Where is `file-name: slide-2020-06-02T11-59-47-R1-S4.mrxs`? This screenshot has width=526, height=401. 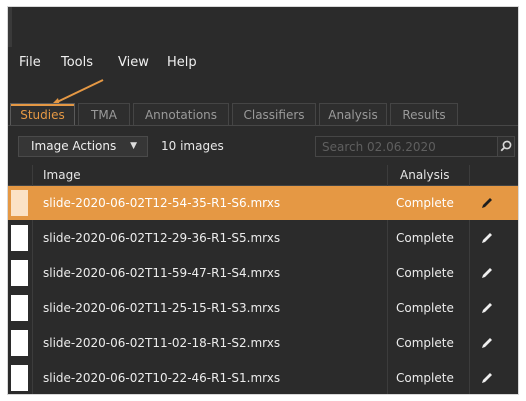
file-name: slide-2020-06-02T11-59-47-R1-S4.mrxs is located at coordinates (162, 273).